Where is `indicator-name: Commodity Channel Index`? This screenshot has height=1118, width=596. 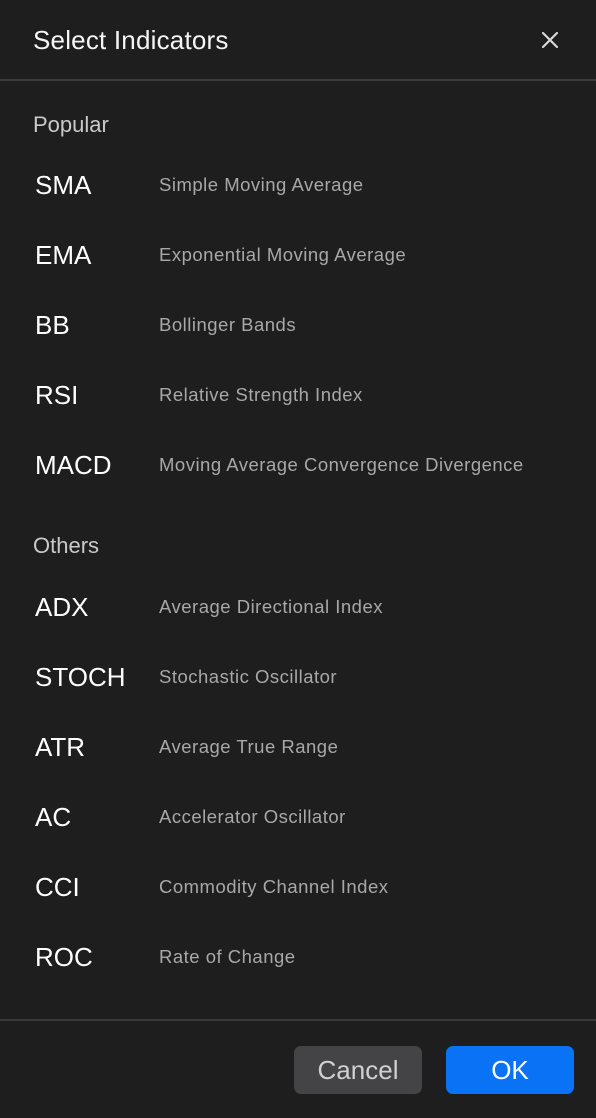
indicator-name: Commodity Channel Index is located at coordinates (274, 886).